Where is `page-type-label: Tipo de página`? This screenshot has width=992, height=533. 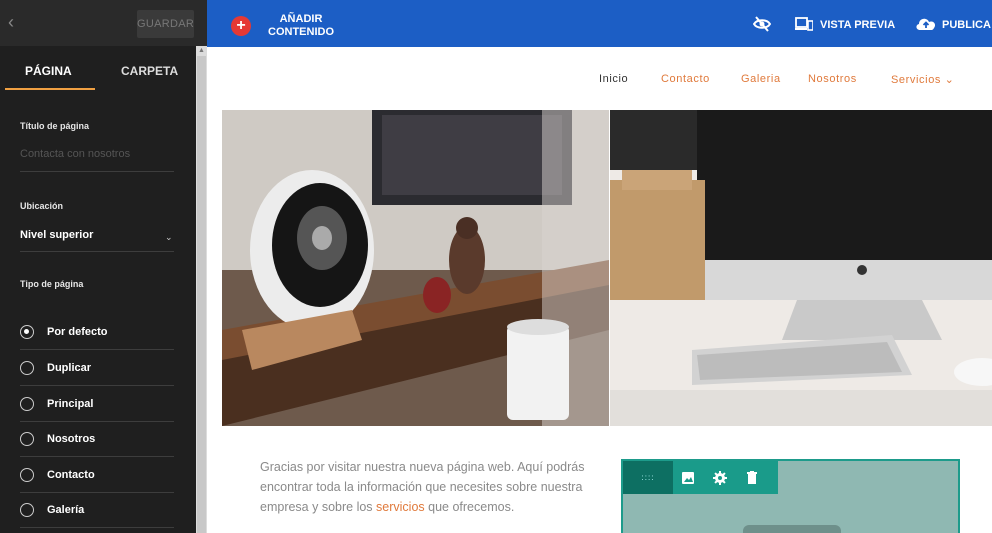 page-type-label: Tipo de página is located at coordinates (52, 284).